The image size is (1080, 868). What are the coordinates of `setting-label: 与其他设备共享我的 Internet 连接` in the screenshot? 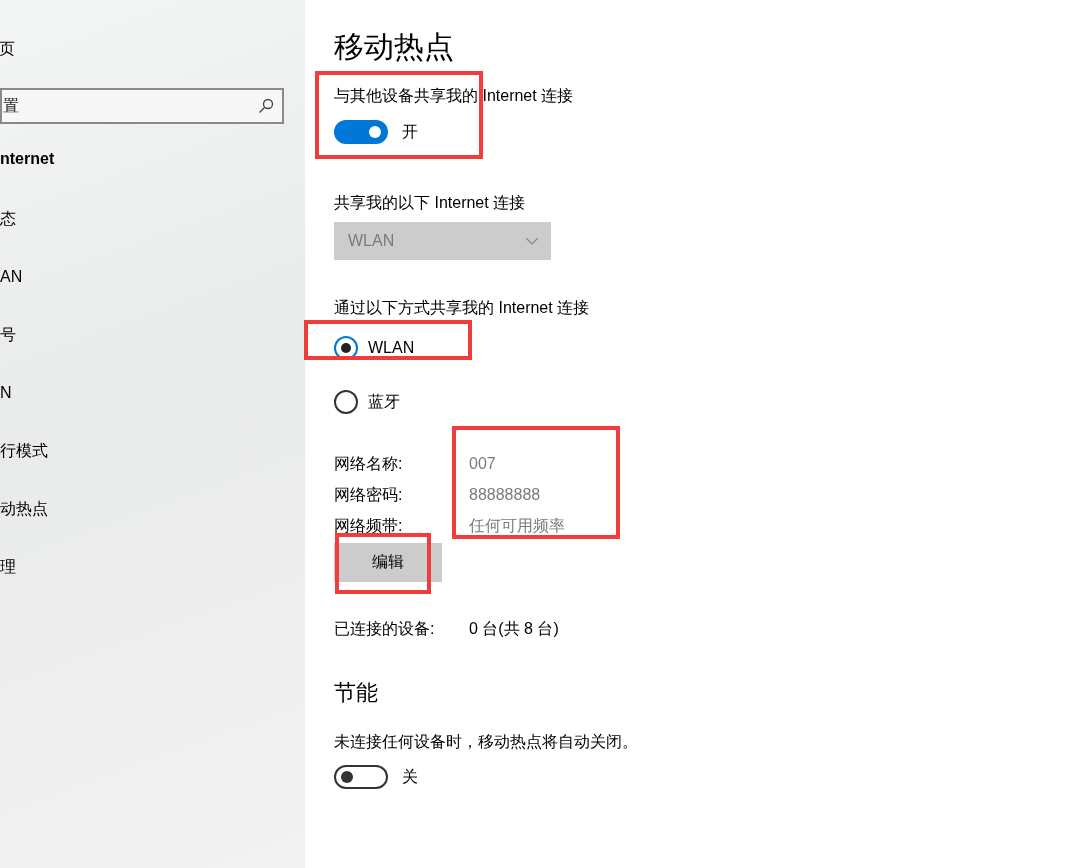 It's located at (454, 96).